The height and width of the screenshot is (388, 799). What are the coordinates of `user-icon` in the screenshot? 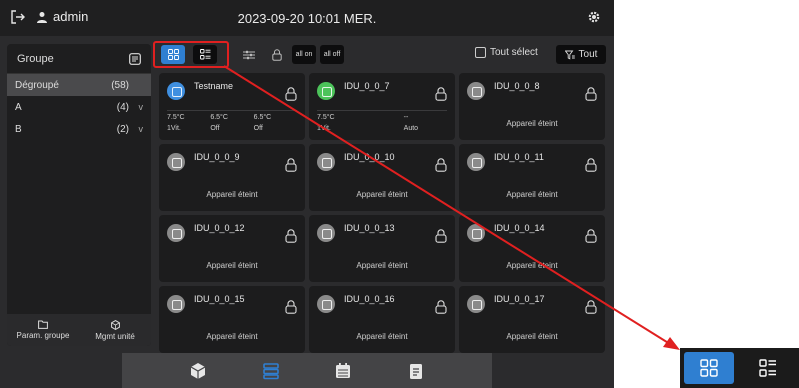 It's located at (42, 17).